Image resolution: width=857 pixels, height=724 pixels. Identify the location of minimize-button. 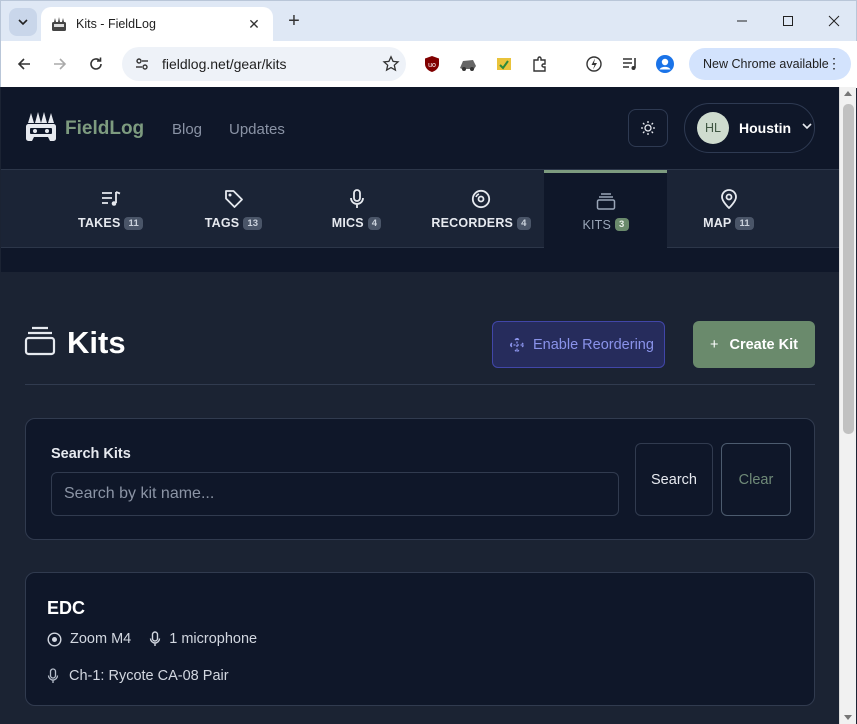
(742, 21).